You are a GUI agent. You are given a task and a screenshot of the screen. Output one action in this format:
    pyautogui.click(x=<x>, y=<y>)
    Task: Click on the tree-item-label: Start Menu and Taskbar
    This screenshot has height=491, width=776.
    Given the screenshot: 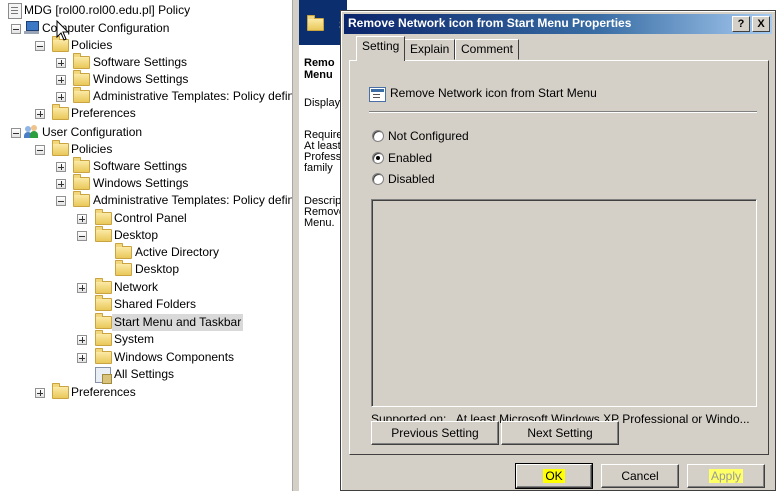 What is the action you would take?
    pyautogui.click(x=178, y=322)
    